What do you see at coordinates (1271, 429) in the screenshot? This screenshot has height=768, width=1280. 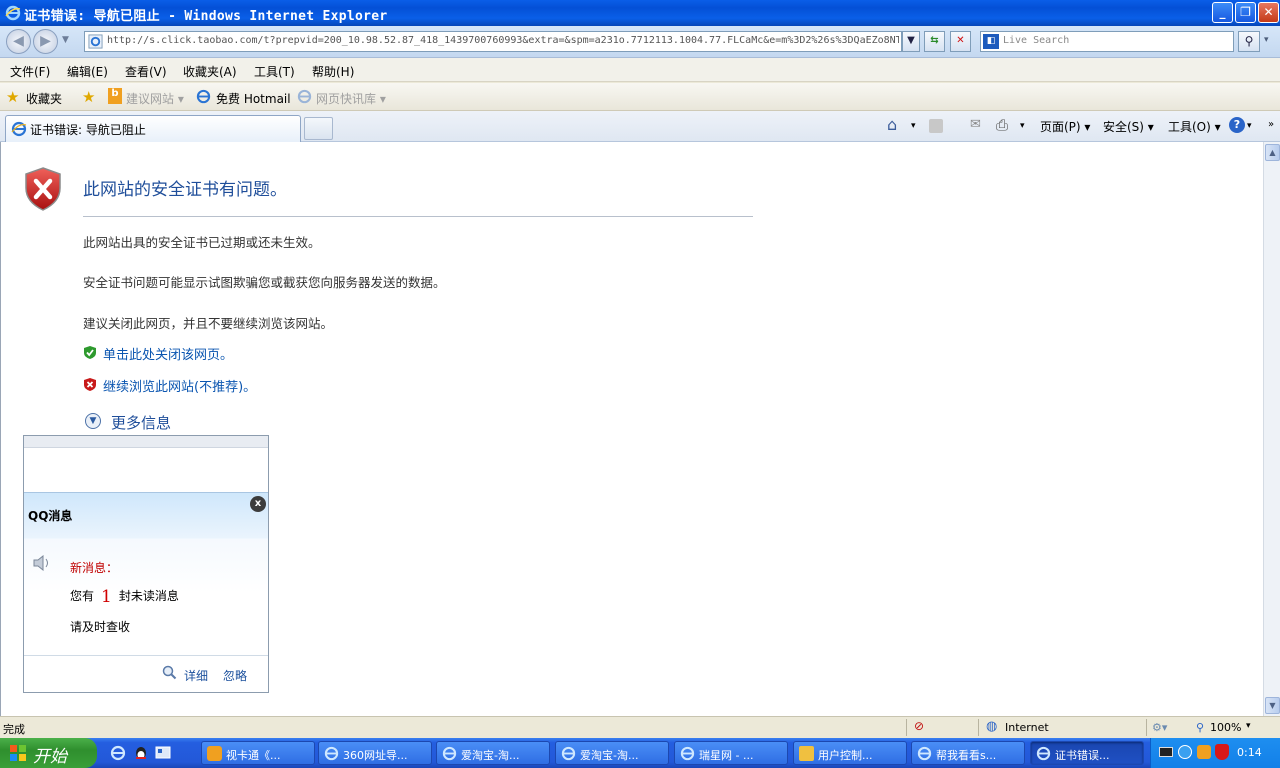 I see `vertical-scrollbar: ▲ ▼` at bounding box center [1271, 429].